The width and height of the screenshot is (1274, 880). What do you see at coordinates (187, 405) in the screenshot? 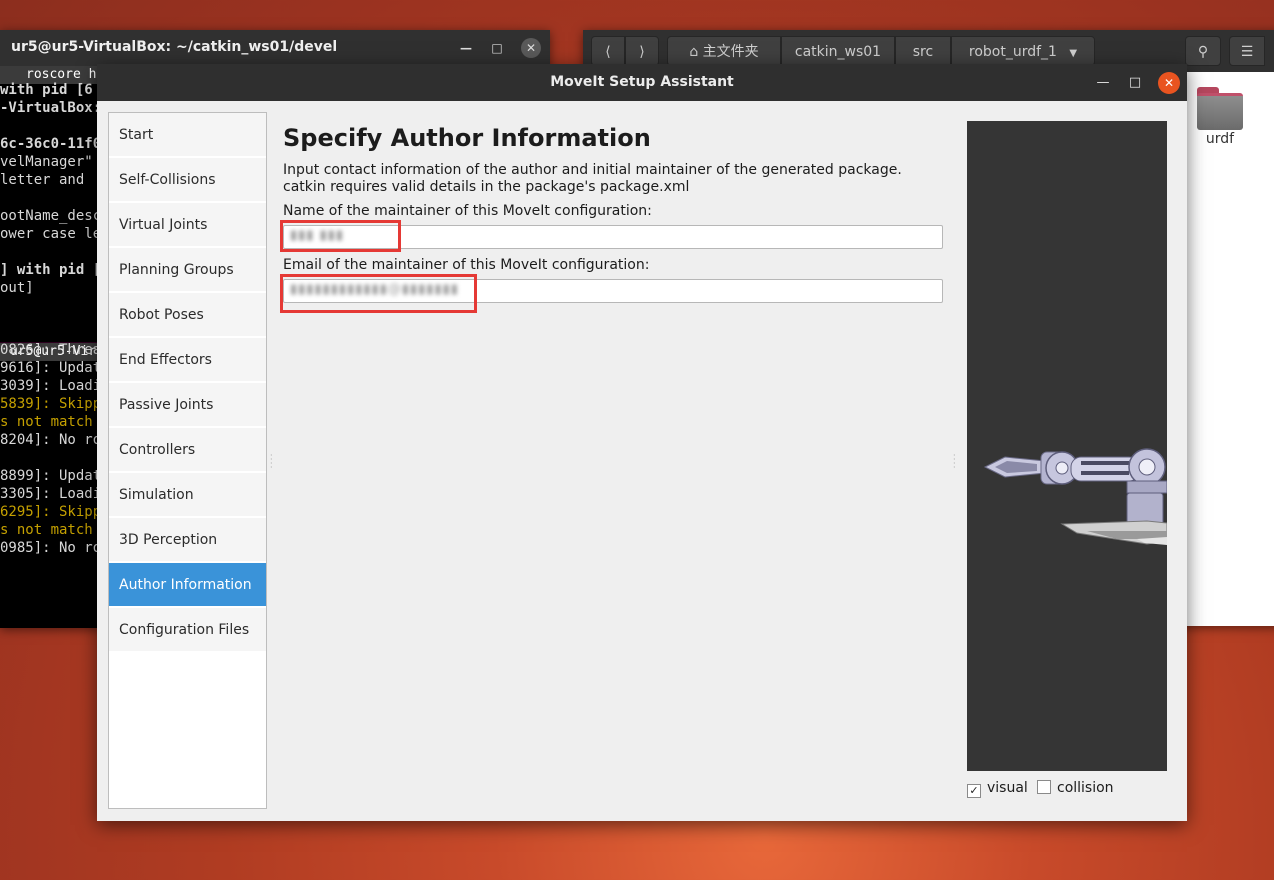
I see `nav-item-passive-joints: Passive Joints` at bounding box center [187, 405].